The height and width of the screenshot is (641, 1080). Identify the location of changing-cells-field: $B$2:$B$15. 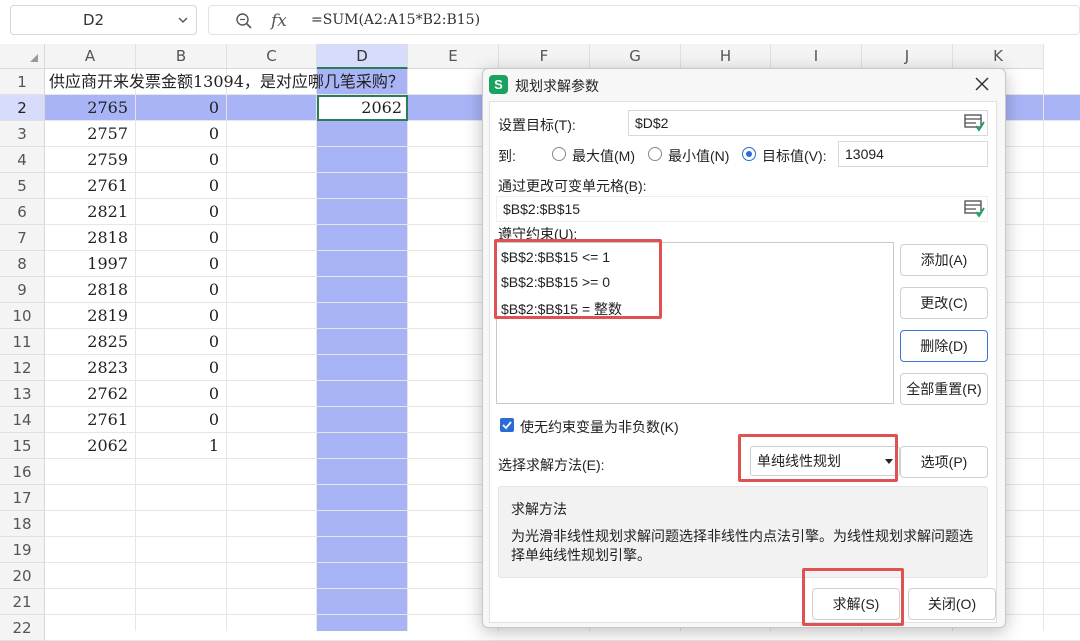
(742, 209).